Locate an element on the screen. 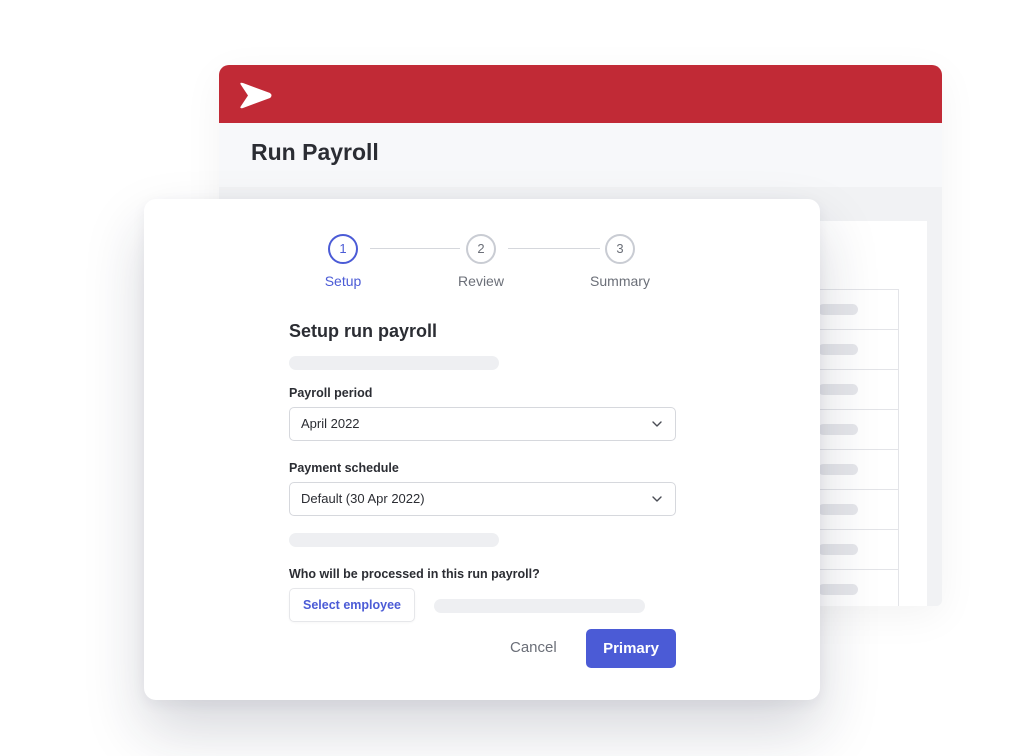 This screenshot has width=1024, height=756. cancel-button: Cancel is located at coordinates (533, 648).